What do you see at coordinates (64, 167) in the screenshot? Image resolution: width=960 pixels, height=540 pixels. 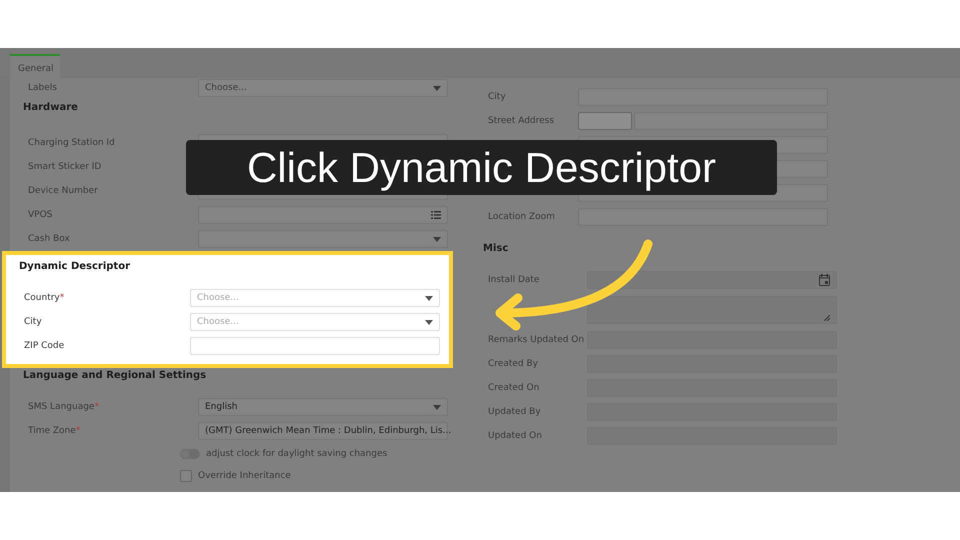 I see `field-label: Smart Sticker ID` at bounding box center [64, 167].